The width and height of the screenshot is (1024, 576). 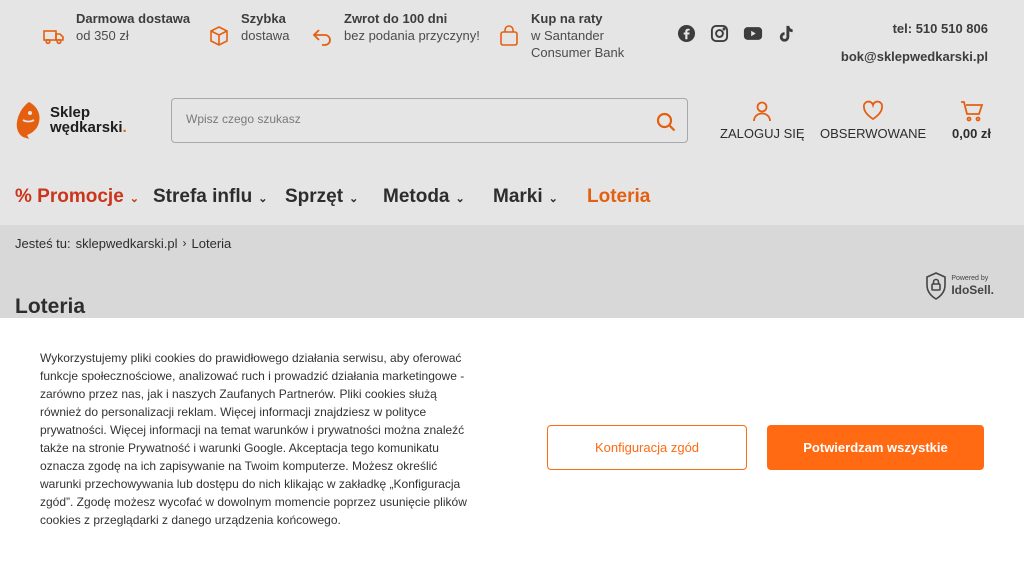 What do you see at coordinates (972, 290) in the screenshot?
I see `badge-brand: IdoSell.` at bounding box center [972, 290].